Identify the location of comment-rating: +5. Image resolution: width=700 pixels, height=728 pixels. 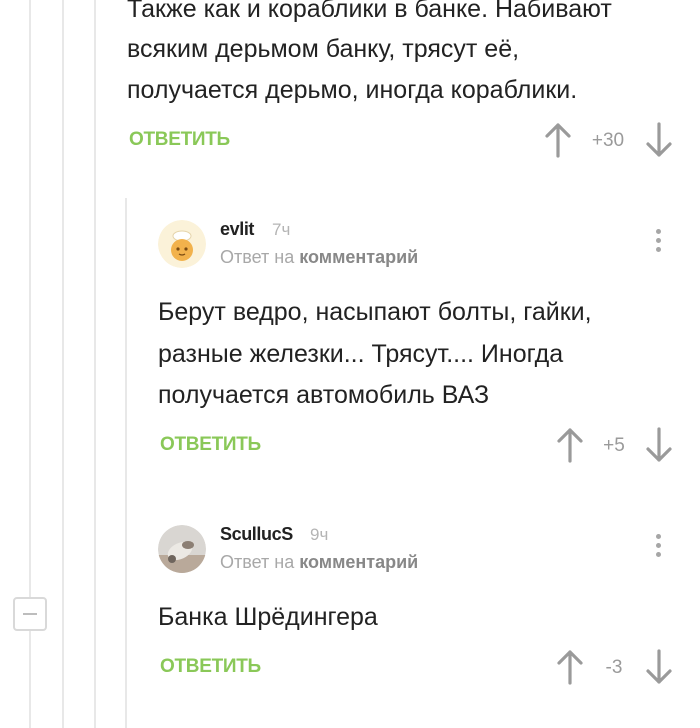
(614, 445).